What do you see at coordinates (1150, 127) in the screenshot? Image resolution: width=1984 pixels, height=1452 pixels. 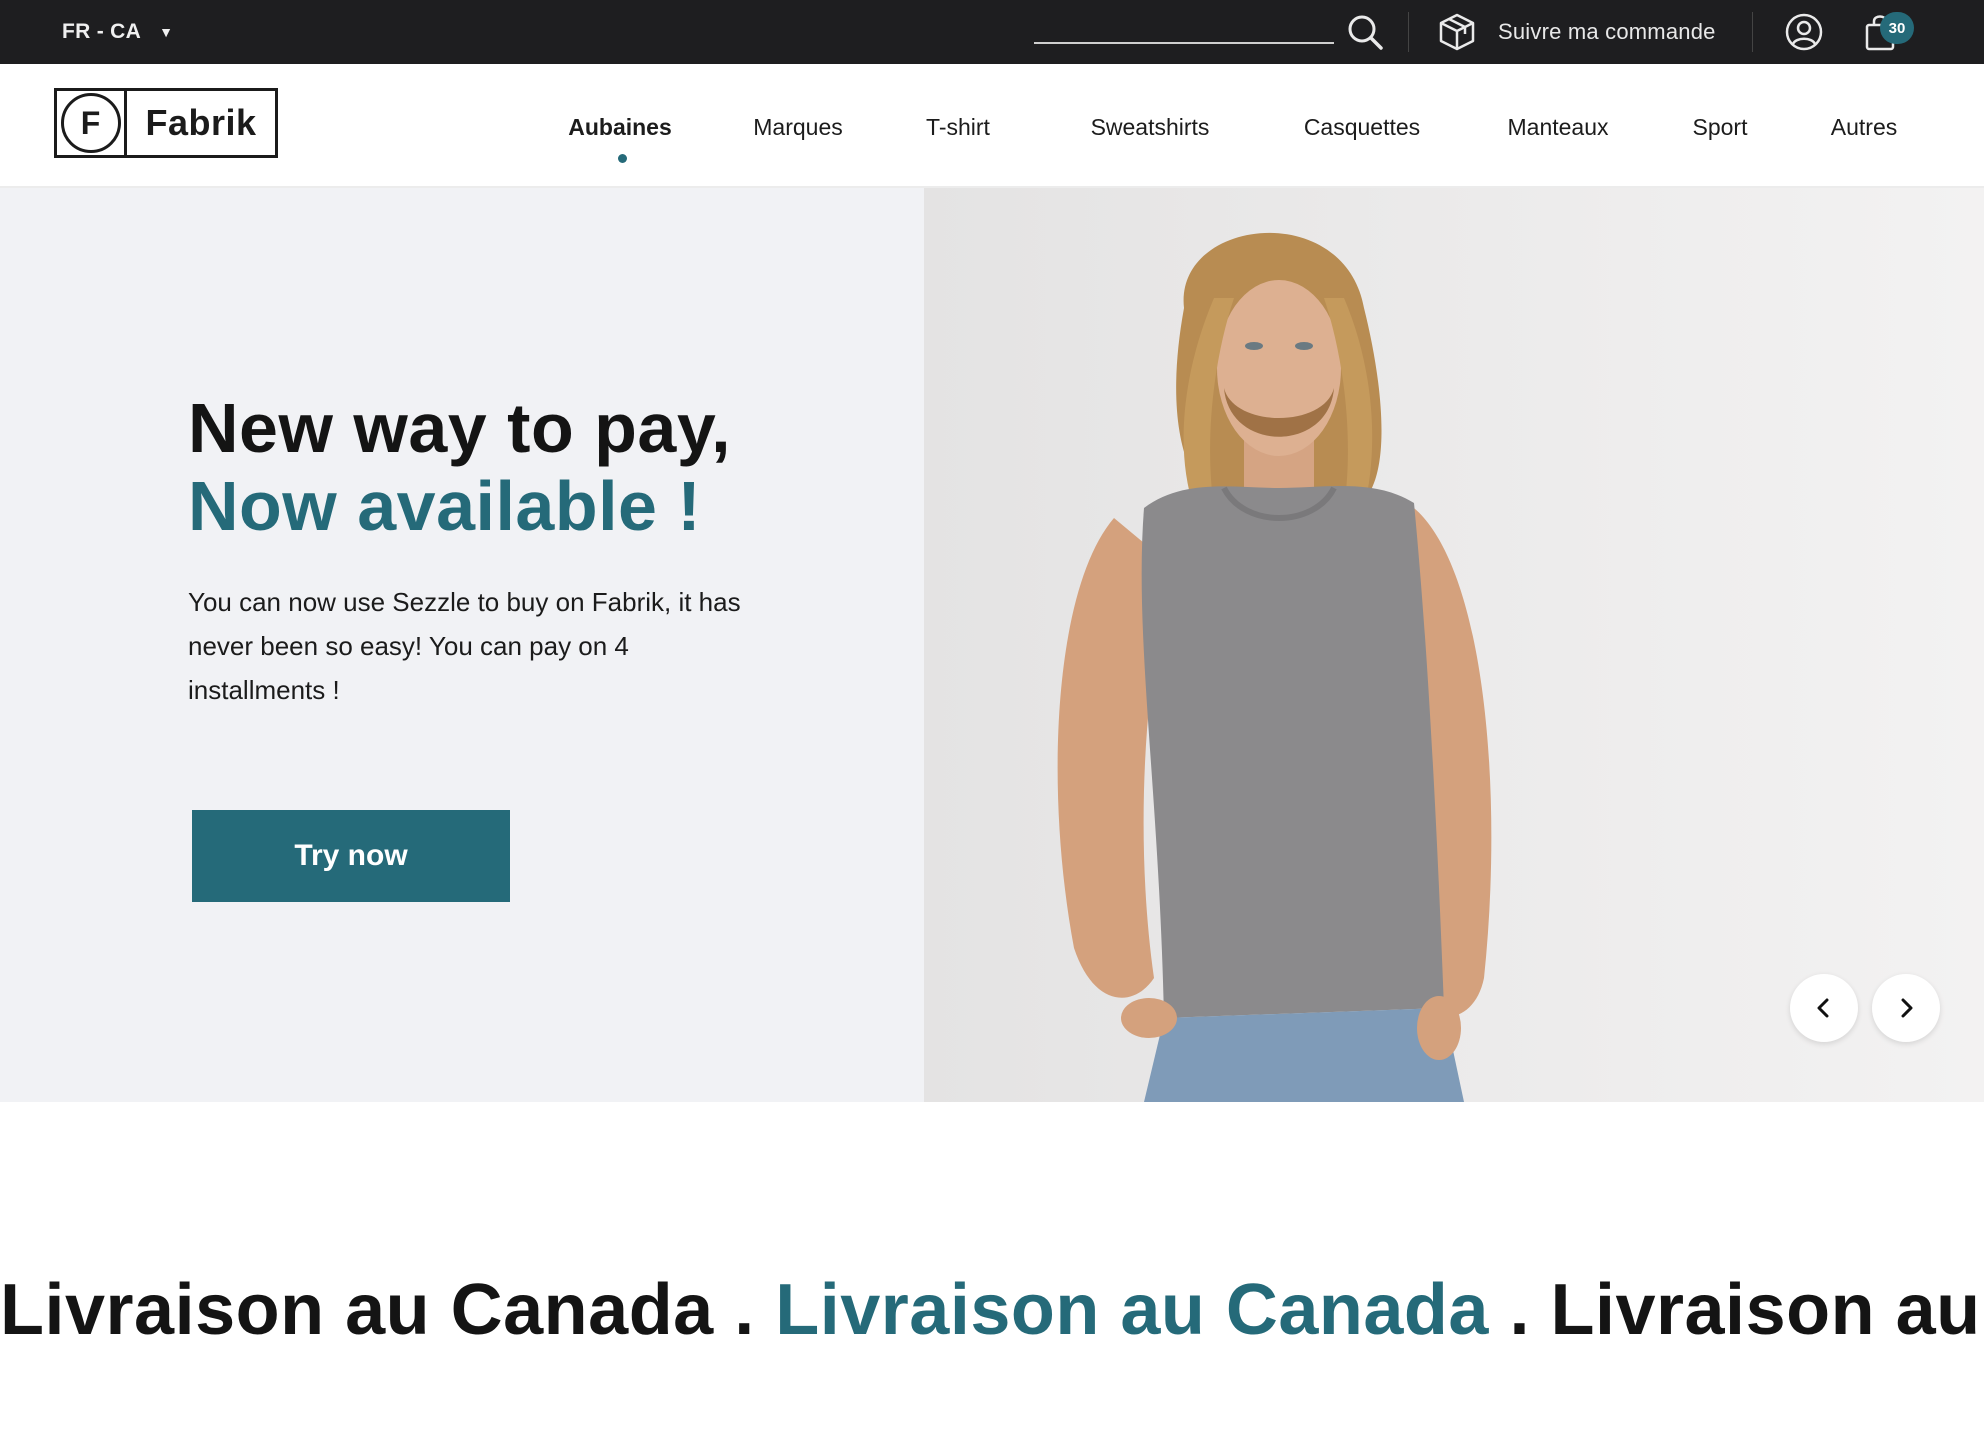 I see `nav-item-sweatshirts: Sweatshirts` at bounding box center [1150, 127].